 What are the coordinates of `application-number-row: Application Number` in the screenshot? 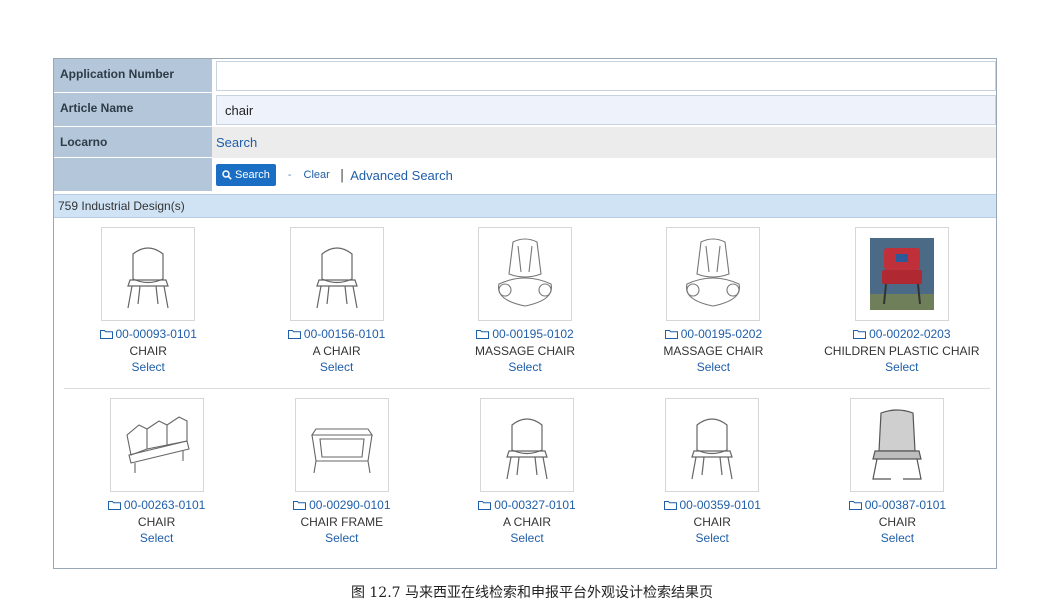 It's located at (525, 76).